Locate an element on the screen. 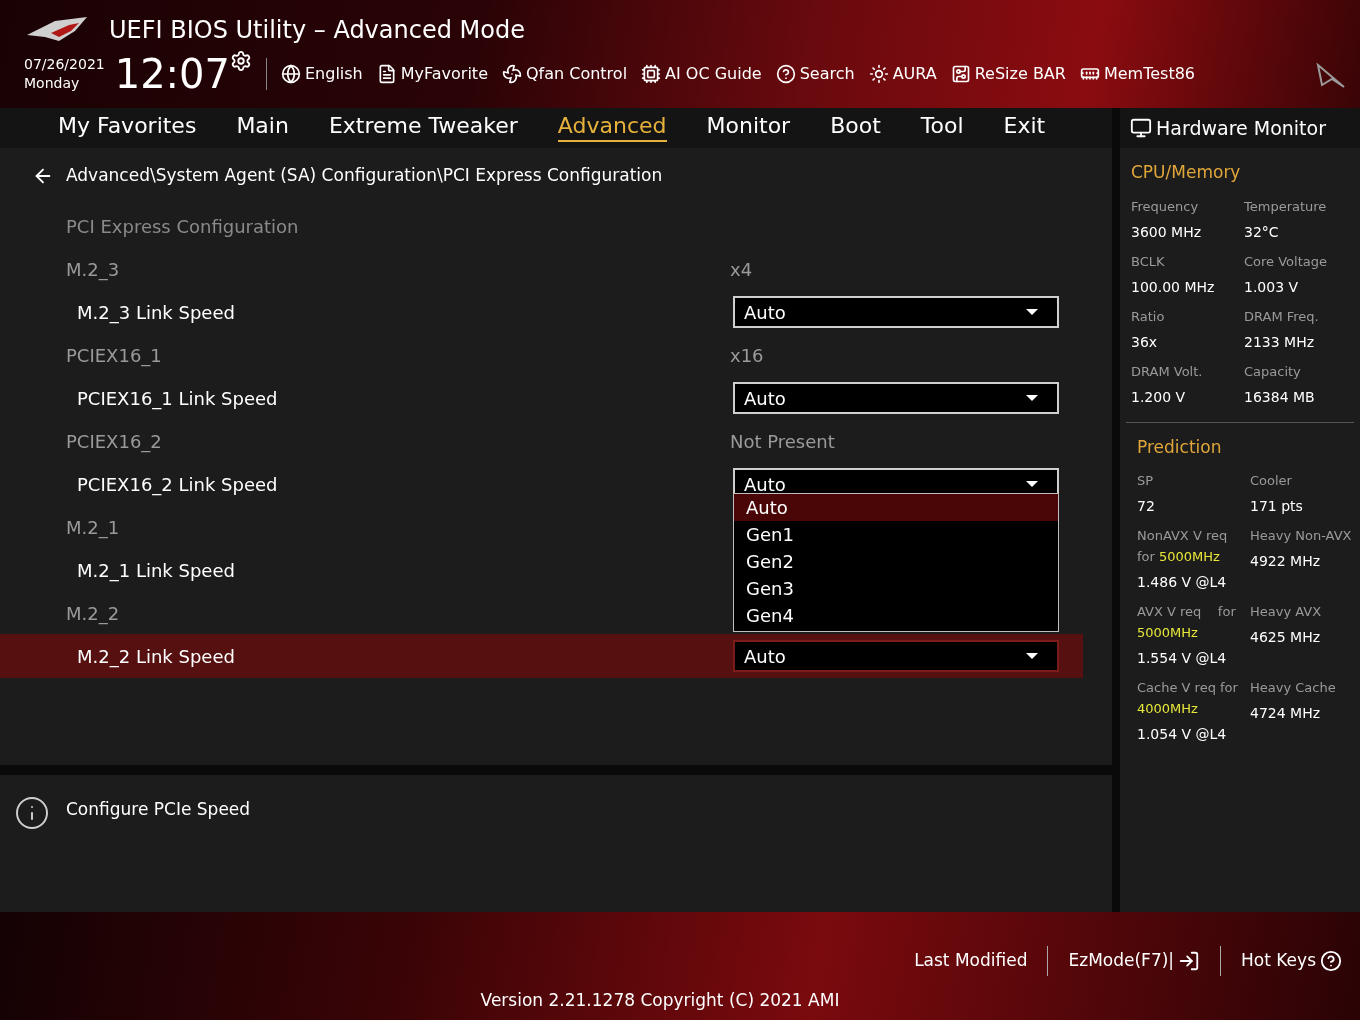 The image size is (1360, 1020). monitor-label: SP is located at coordinates (1146, 481).